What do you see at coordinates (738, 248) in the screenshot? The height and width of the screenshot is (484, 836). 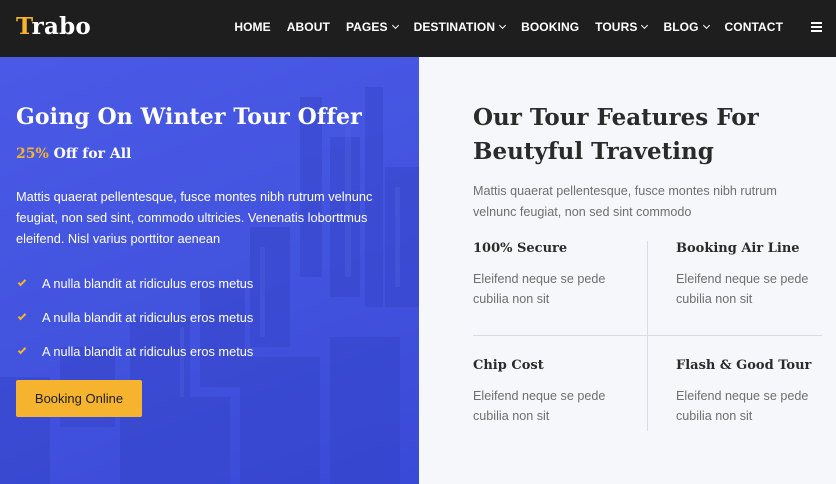 I see `feature-title: Booking Air Line` at bounding box center [738, 248].